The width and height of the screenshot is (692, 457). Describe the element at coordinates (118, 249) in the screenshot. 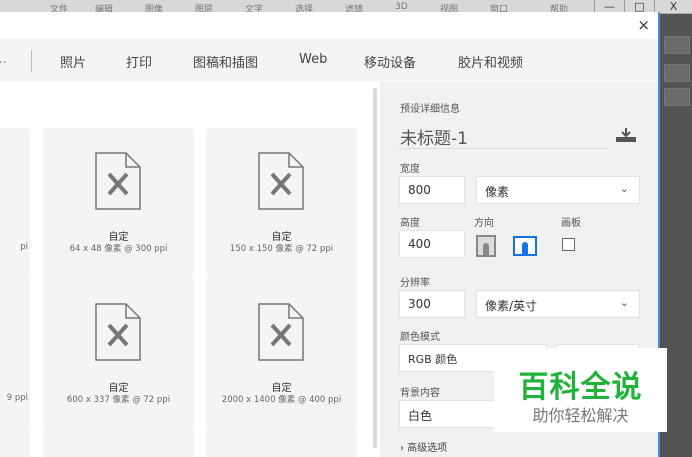

I see `preset-size: 64 x 48 像素 @ 300 ppi` at that location.